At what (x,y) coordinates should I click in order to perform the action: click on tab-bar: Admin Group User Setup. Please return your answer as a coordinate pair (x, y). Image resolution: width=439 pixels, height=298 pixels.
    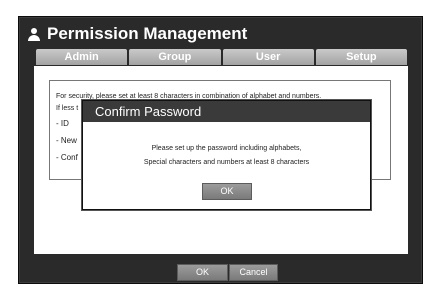
    Looking at the image, I should click on (221, 57).